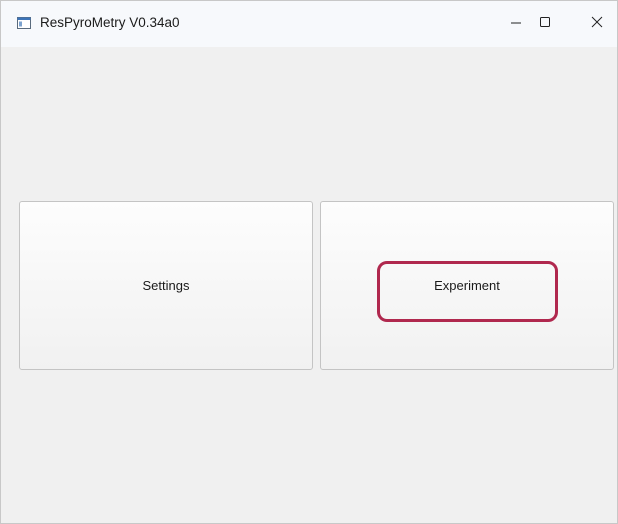 Image resolution: width=618 pixels, height=524 pixels. I want to click on minimize-icon, so click(516, 24).